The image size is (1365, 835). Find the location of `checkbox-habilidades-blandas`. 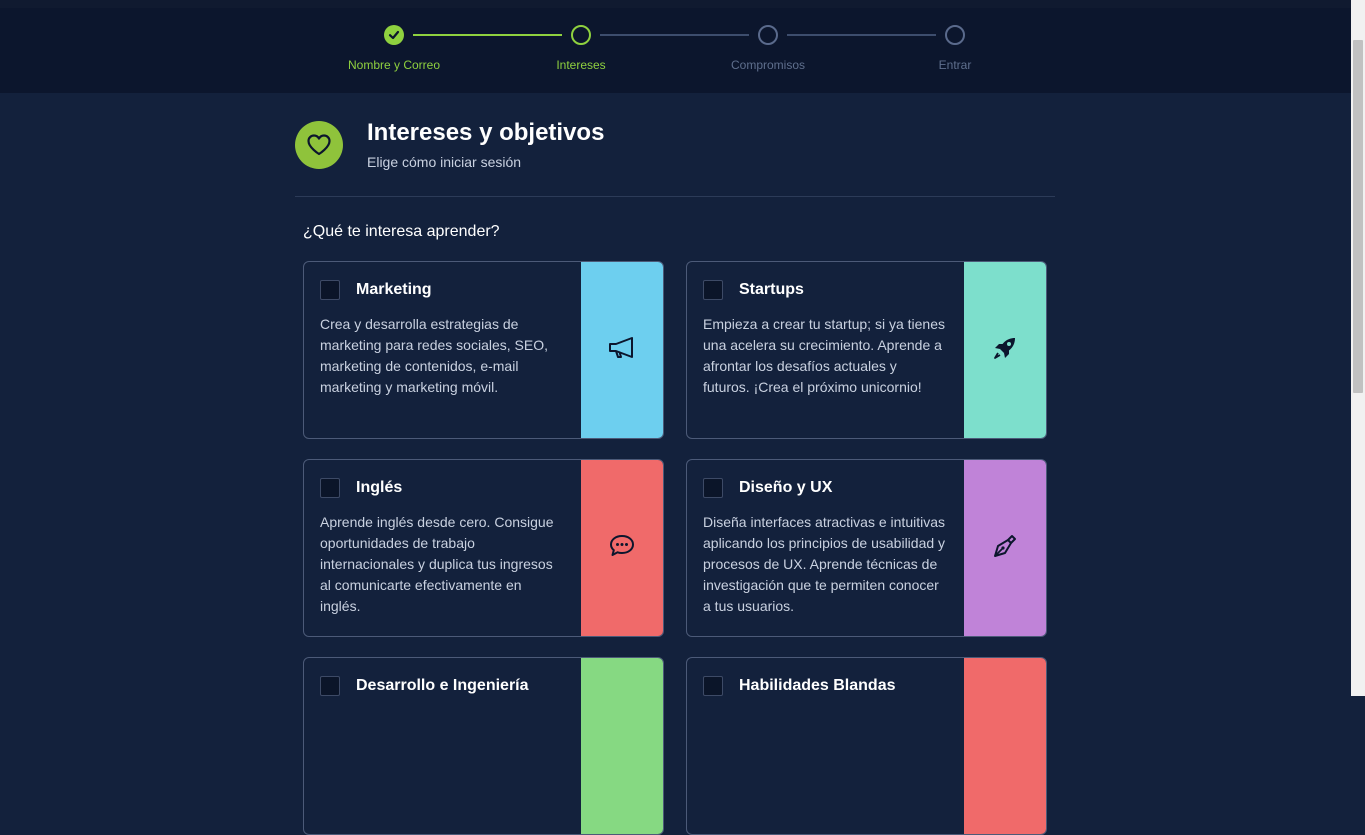

checkbox-habilidades-blandas is located at coordinates (713, 686).